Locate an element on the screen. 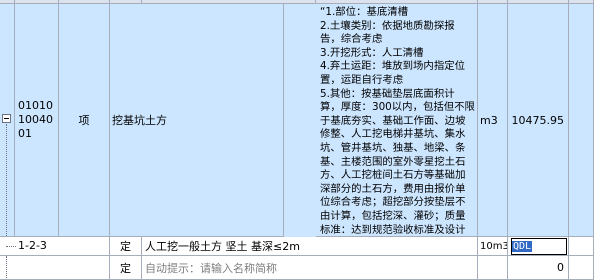  quota-name: 人工挖一般土方 坚土 基深≤2m is located at coordinates (222, 246).